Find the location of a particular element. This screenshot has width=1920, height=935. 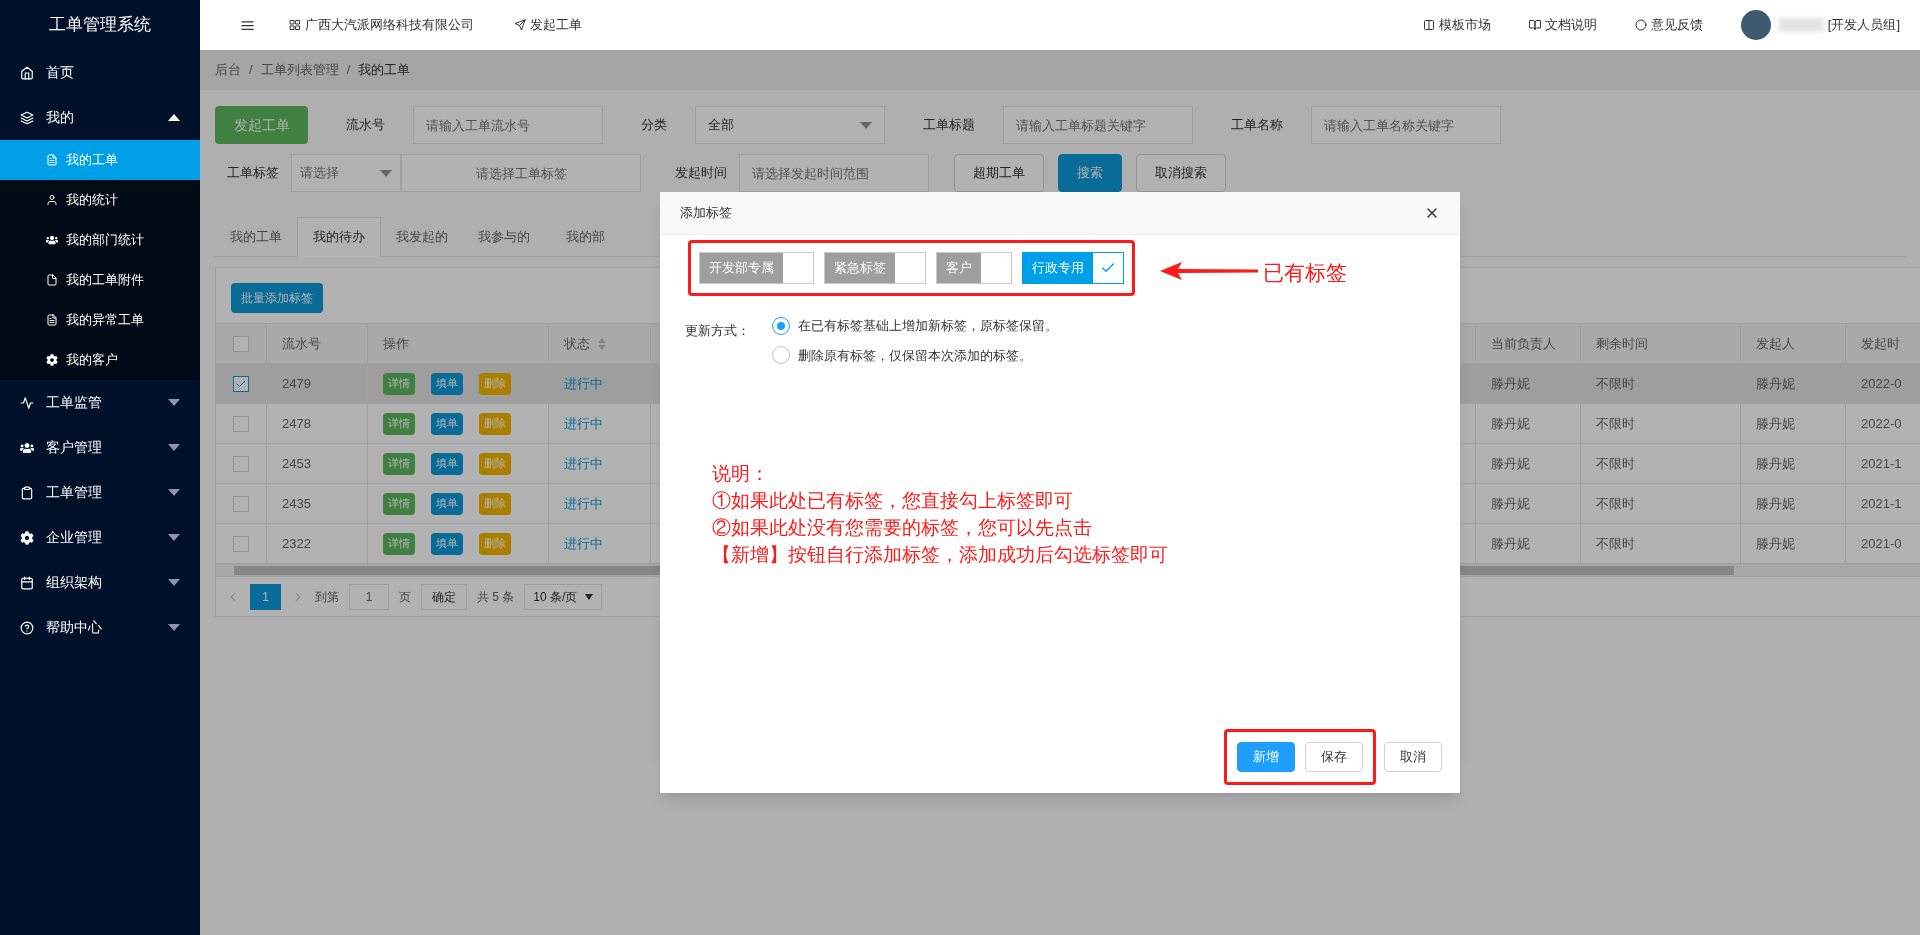

callout-label: 已有标签 is located at coordinates (1305, 273).